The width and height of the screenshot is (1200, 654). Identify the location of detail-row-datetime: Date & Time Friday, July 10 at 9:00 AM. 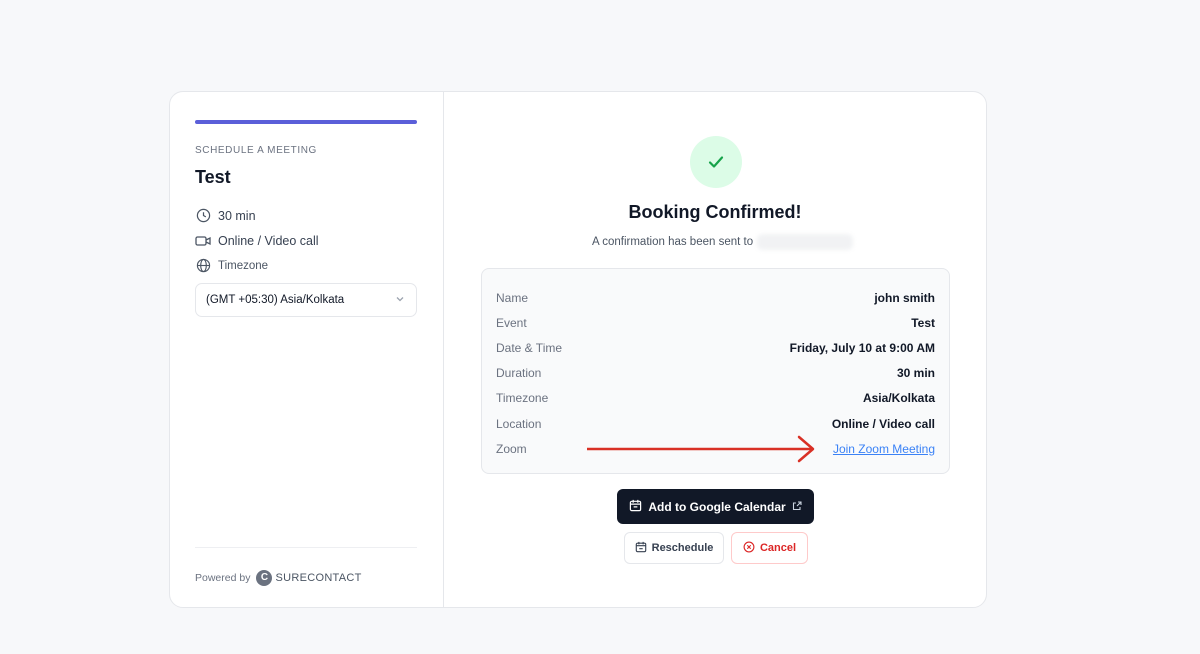
(715, 347).